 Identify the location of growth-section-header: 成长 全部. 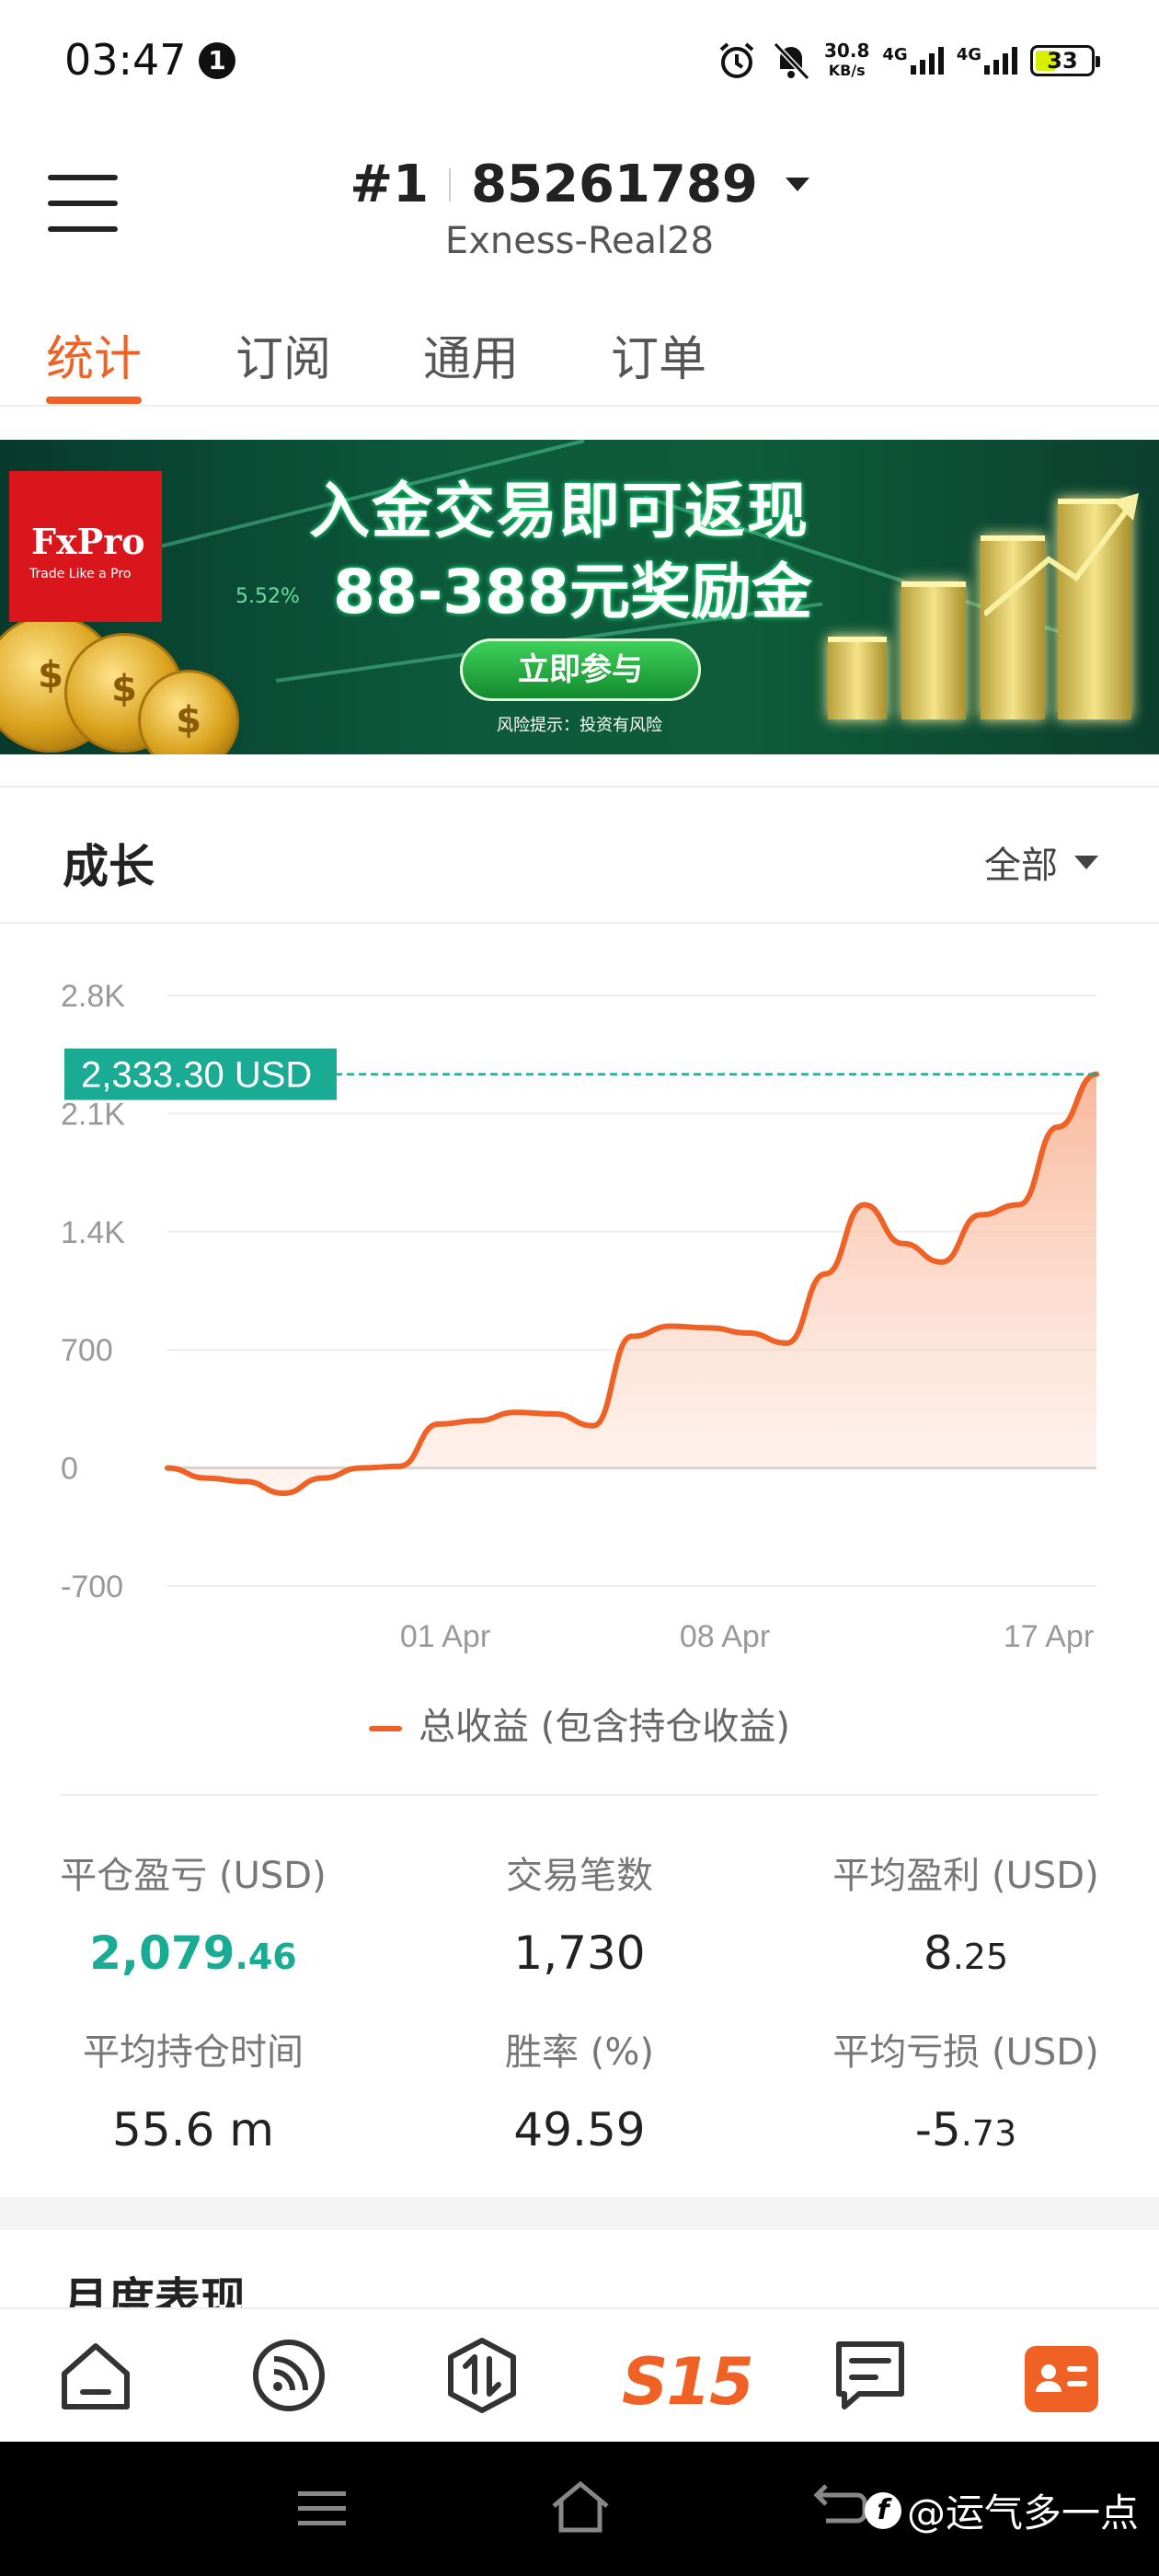
(579, 856).